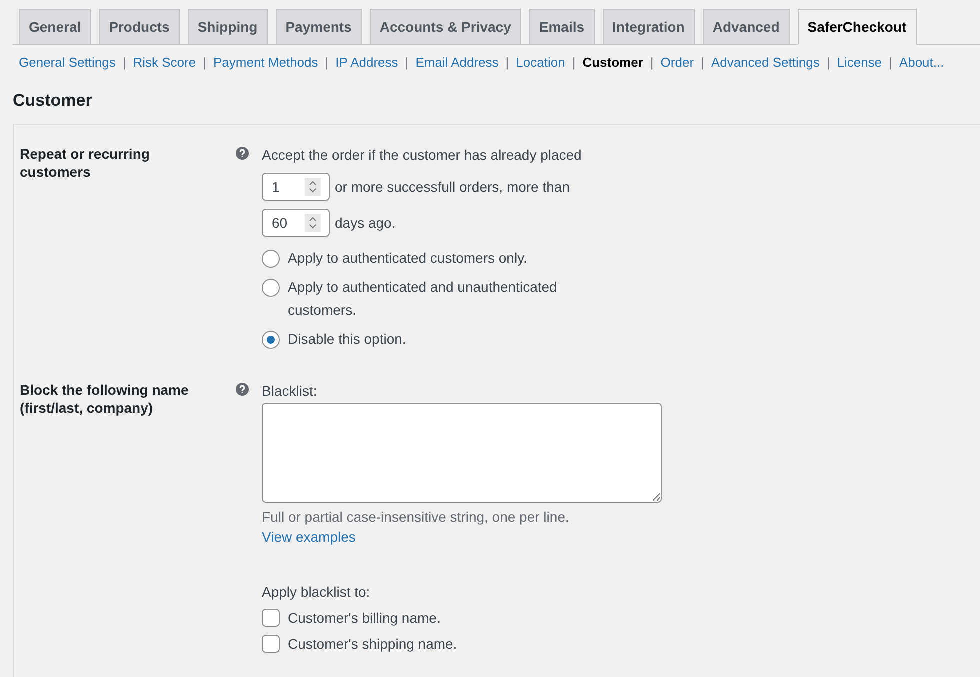 The width and height of the screenshot is (980, 677). What do you see at coordinates (746, 27) in the screenshot?
I see `tab: Advanced` at bounding box center [746, 27].